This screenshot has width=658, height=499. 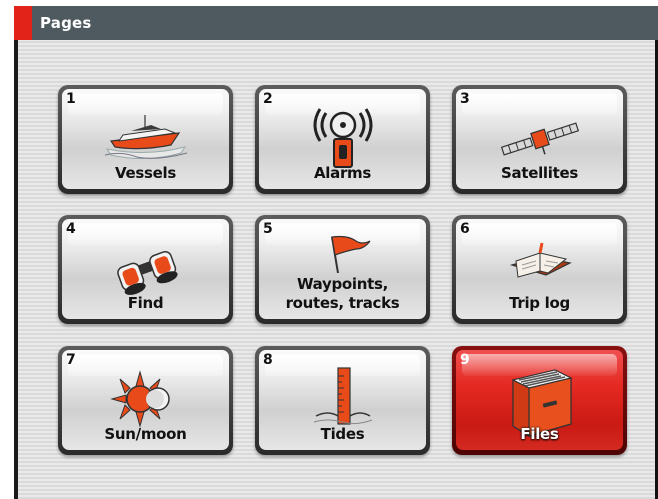 I want to click on sun-moon-icon, so click(x=145, y=398).